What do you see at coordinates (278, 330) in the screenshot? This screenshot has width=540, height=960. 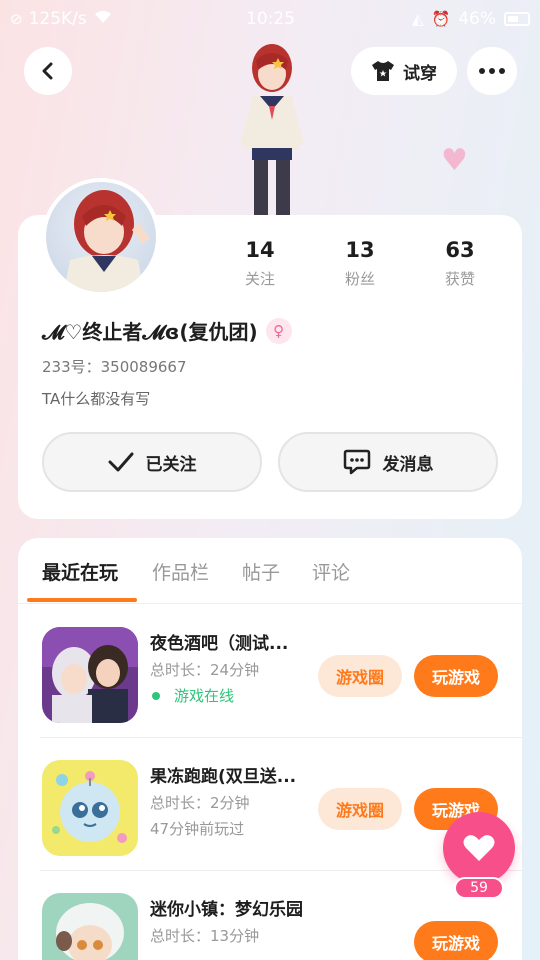 I see `female-gender-icon: ♀` at bounding box center [278, 330].